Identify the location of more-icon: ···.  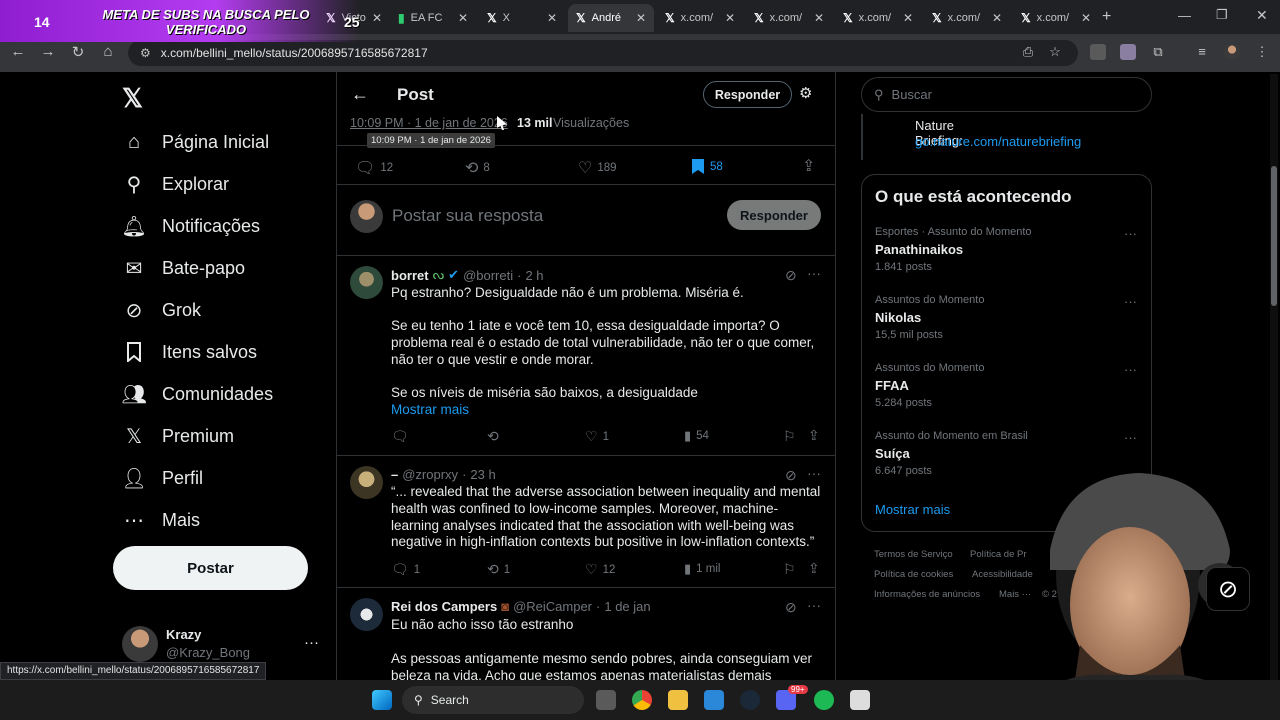
(814, 605).